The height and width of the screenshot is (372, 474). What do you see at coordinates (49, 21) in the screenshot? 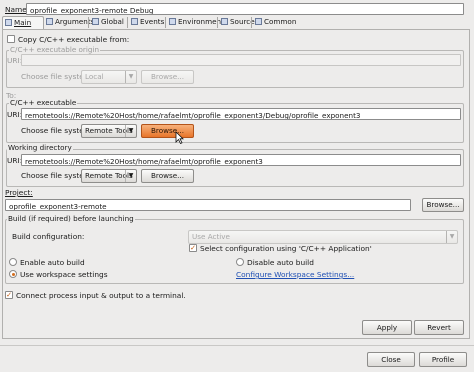
I see `arguments-tab-icon` at bounding box center [49, 21].